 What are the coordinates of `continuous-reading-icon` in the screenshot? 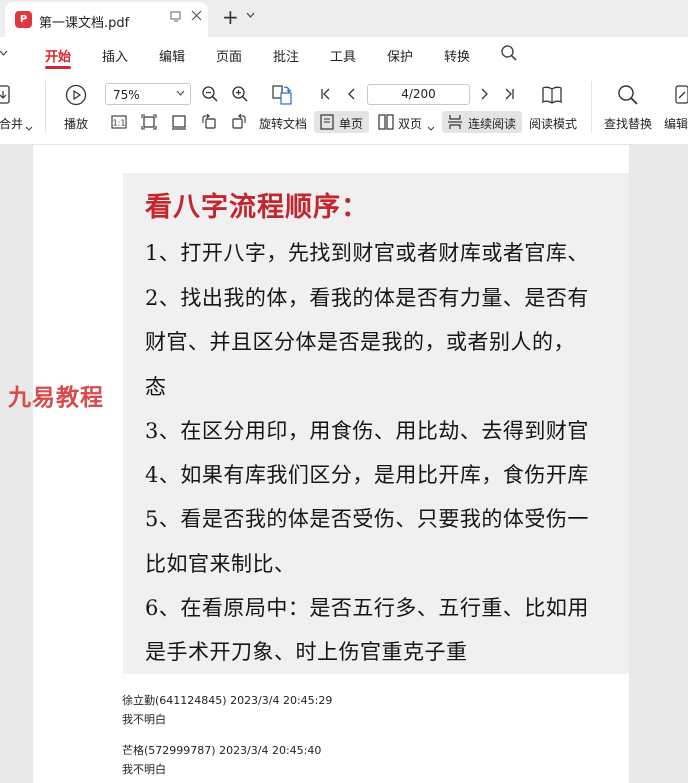 It's located at (455, 123).